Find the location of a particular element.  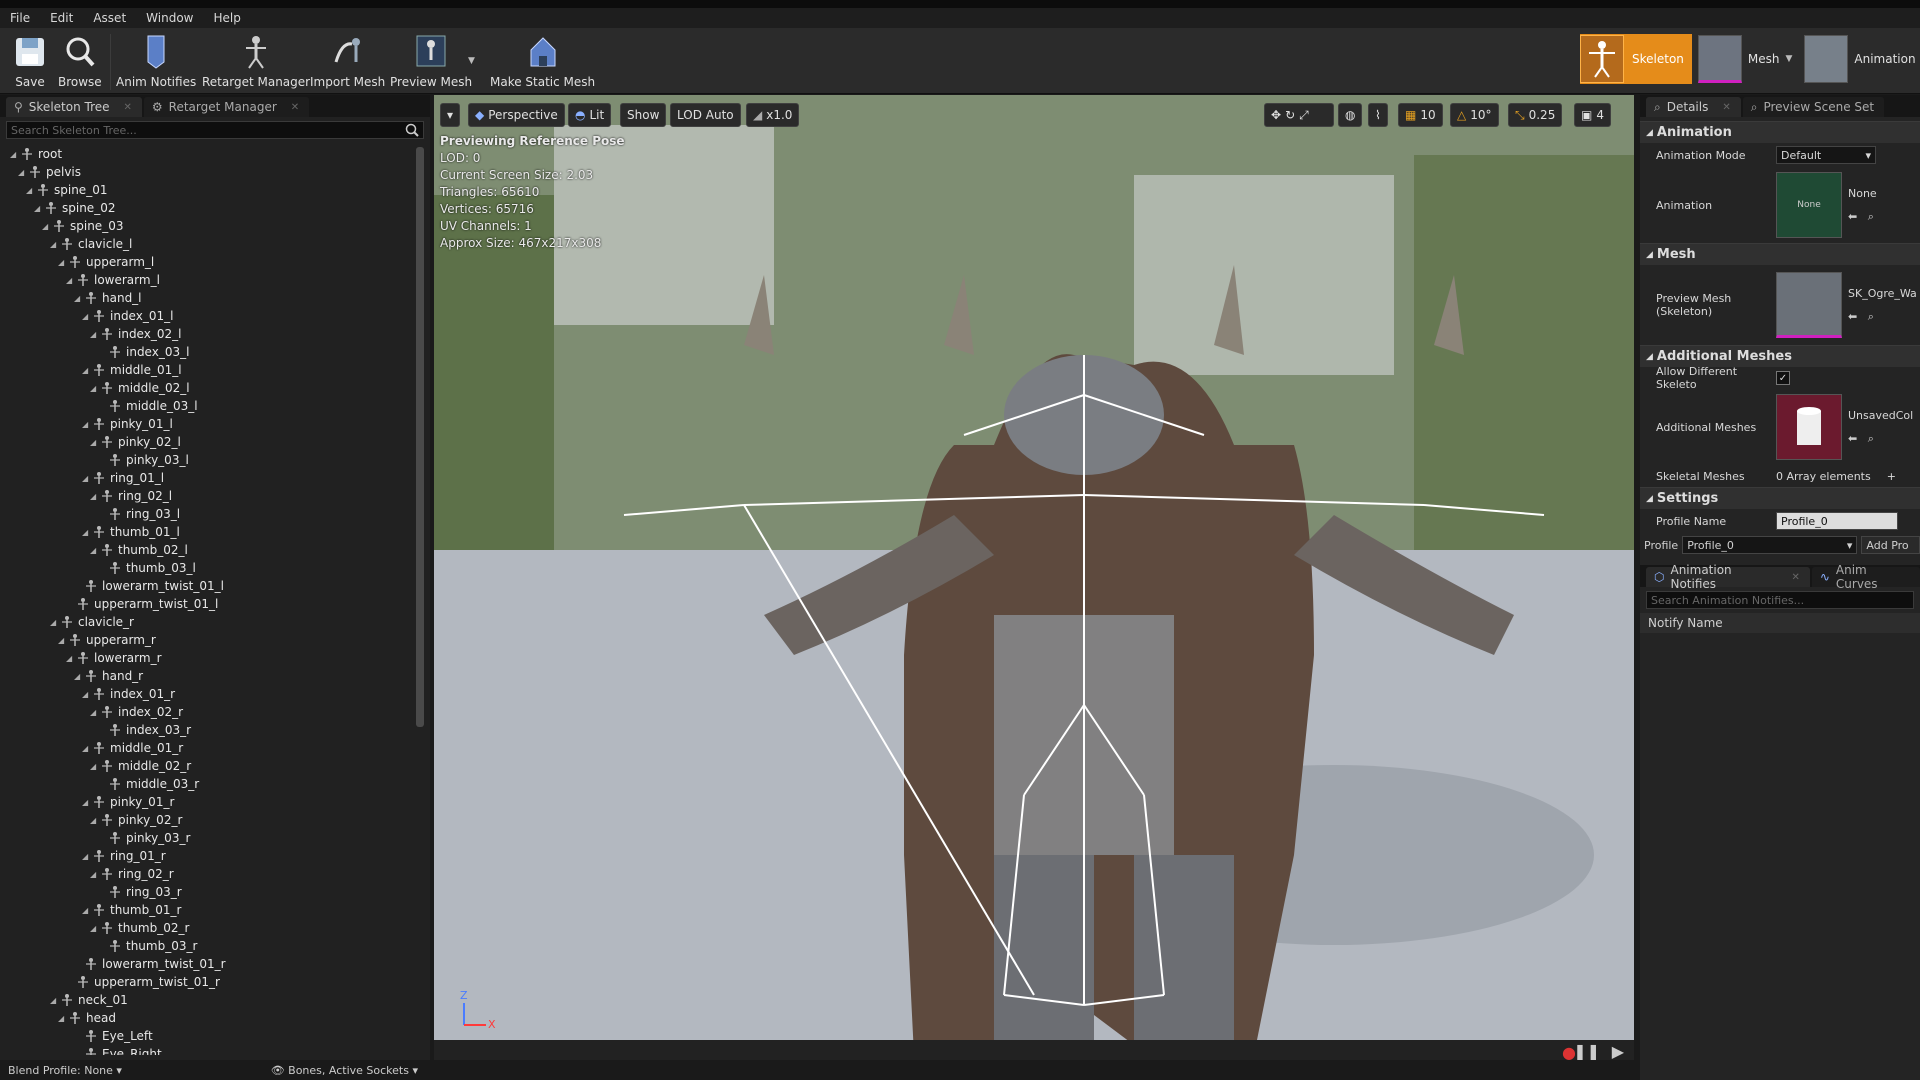

add-element-icon: + is located at coordinates (1891, 476).